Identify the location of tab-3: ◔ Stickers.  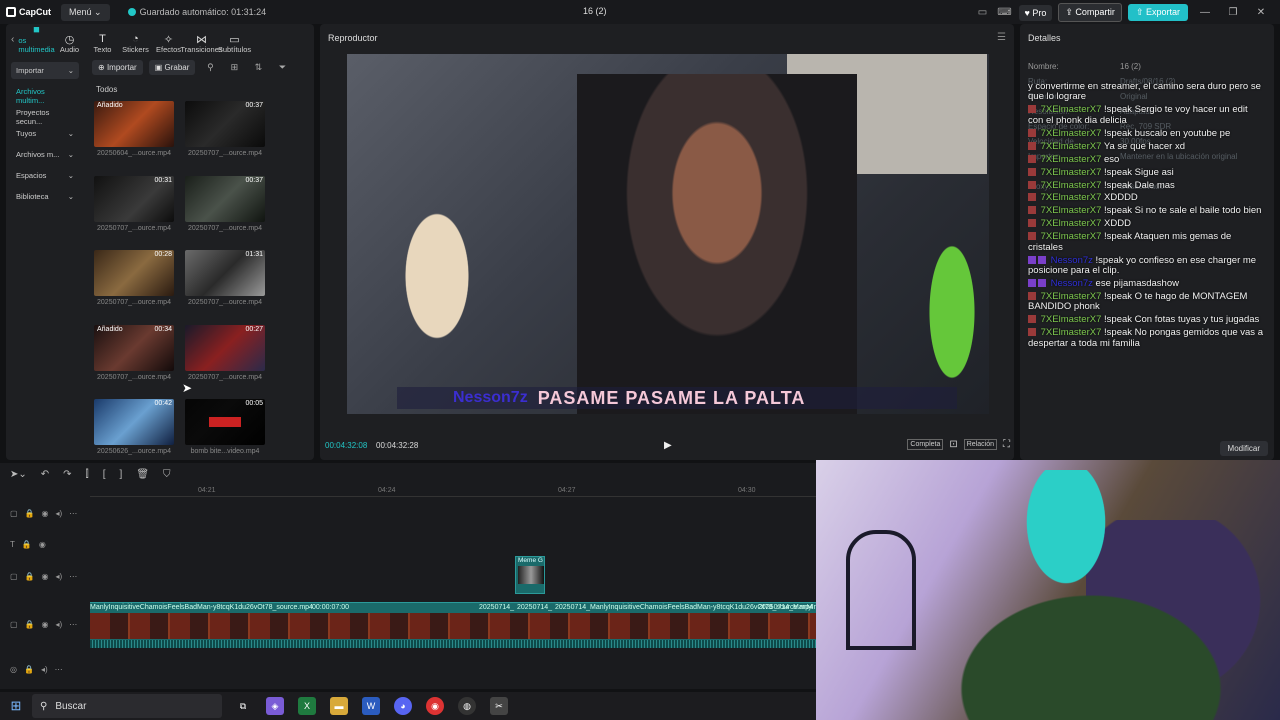
(135, 43).